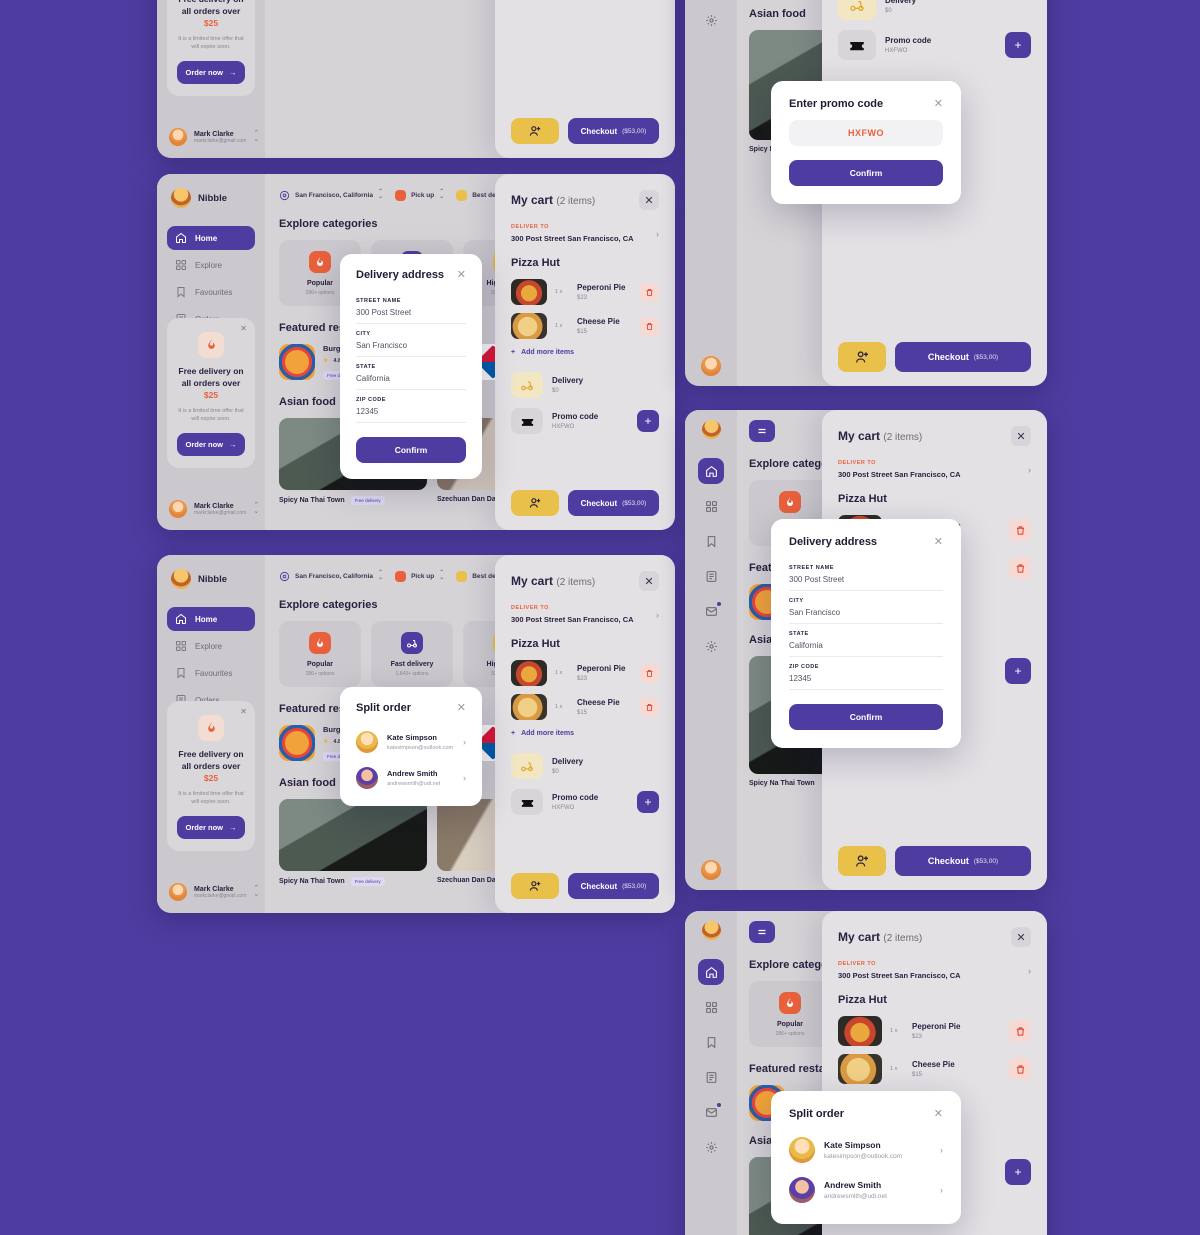  I want to click on category-card: Fast delivery 1,843+ options, so click(412, 654).